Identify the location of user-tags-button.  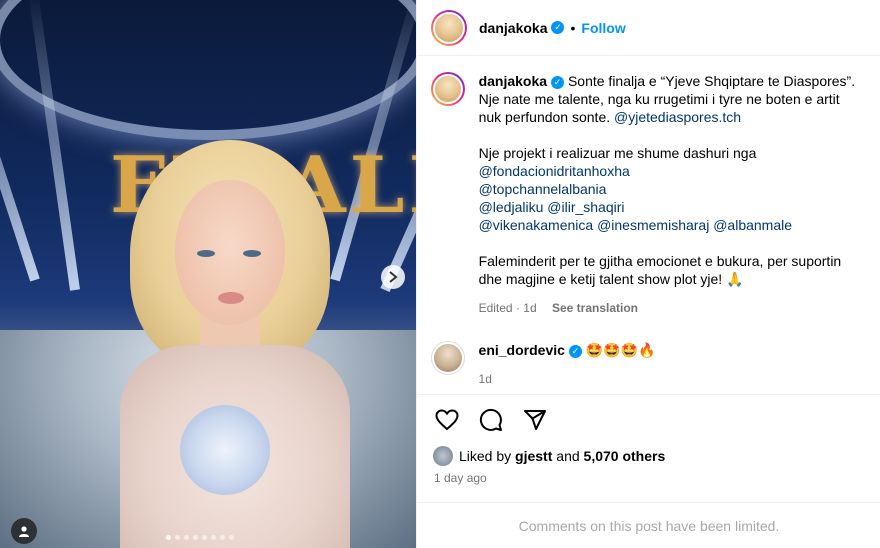
(24, 531).